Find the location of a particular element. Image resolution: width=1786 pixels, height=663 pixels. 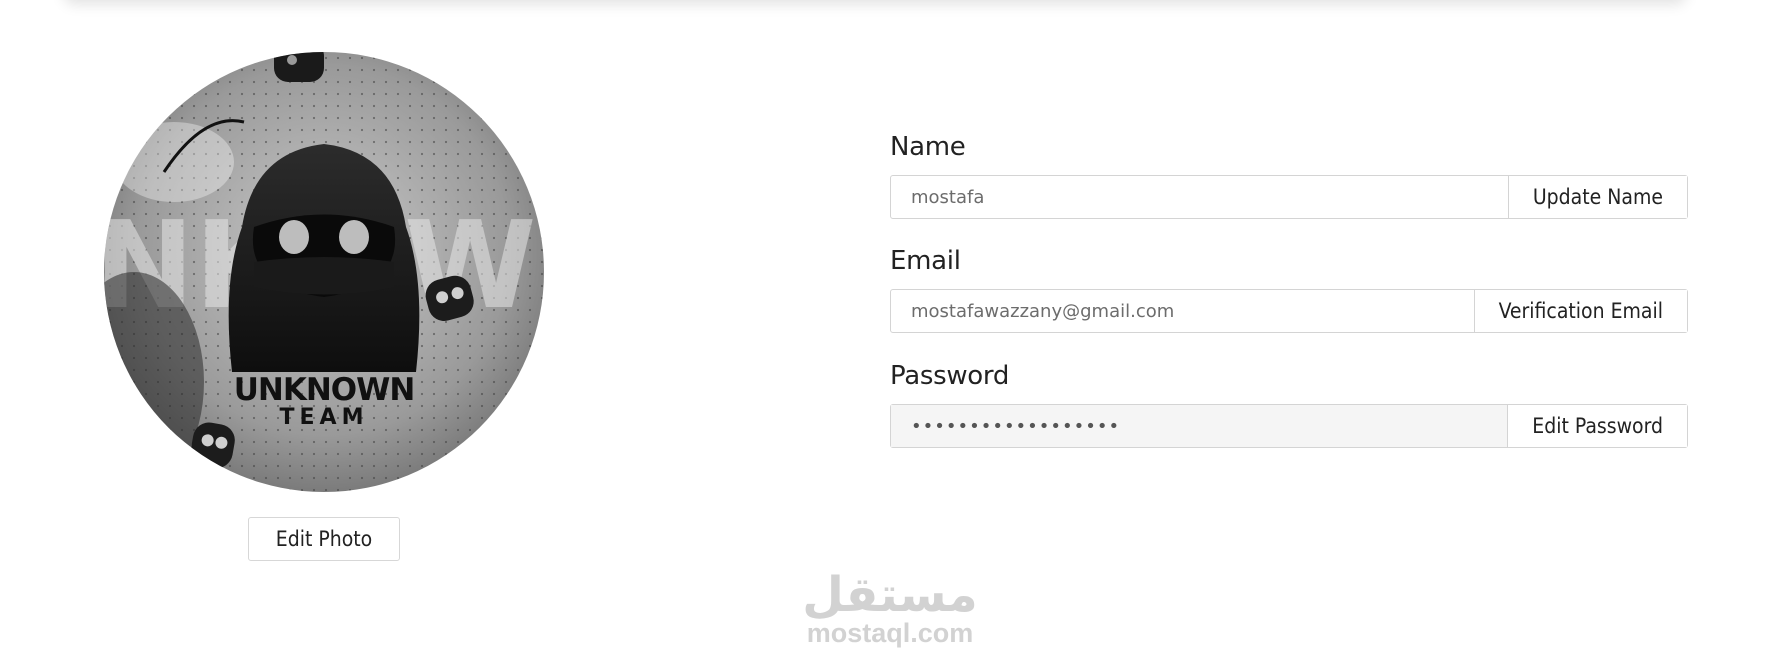

email-field-group: Verification Email is located at coordinates (1289, 311).